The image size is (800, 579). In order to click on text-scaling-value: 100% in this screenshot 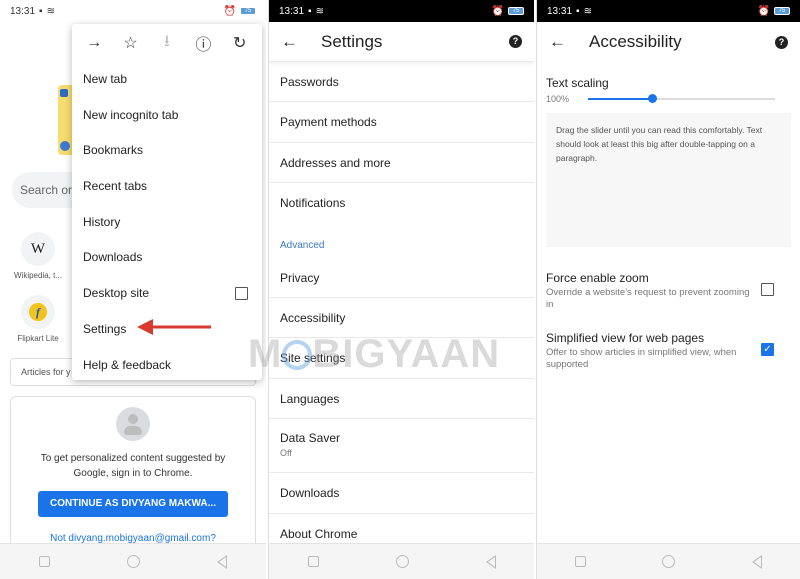, I will do `click(558, 99)`.